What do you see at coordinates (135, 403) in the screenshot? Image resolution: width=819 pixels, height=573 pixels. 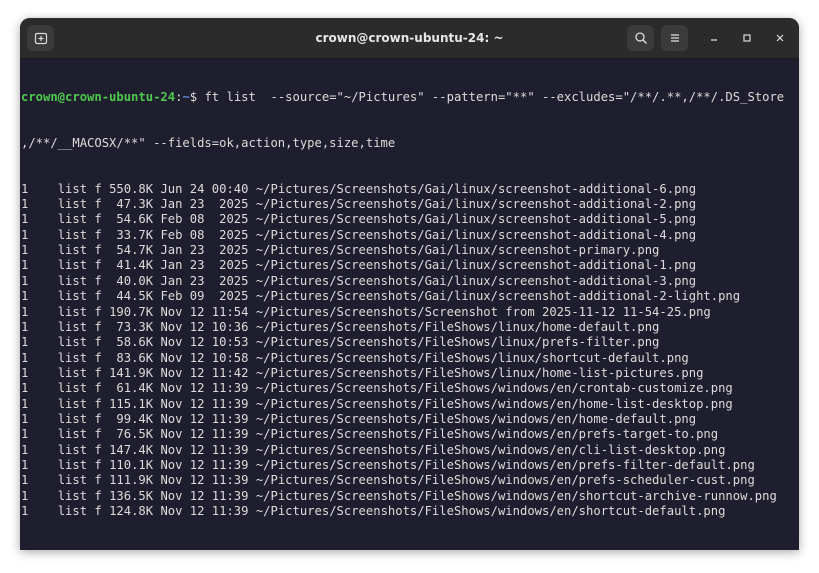 I see `row-size: 115.1K` at bounding box center [135, 403].